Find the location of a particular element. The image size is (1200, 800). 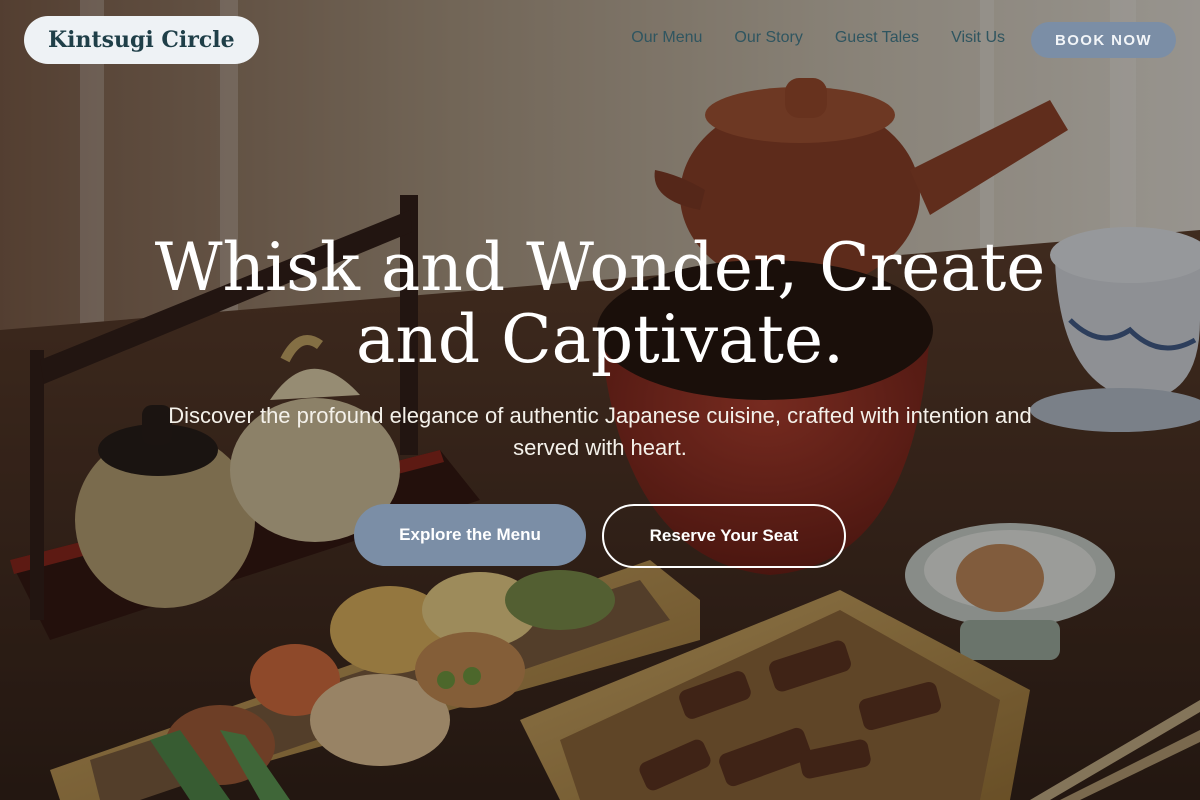

nav-link-guest-tales: Guest Tales is located at coordinates (877, 38).